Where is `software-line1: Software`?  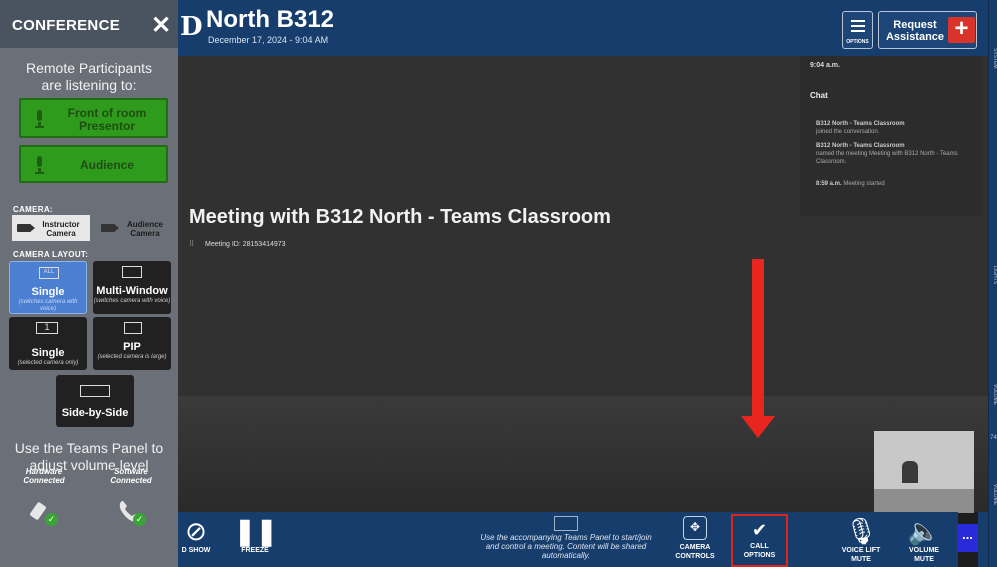
software-line1: Software is located at coordinates (131, 471).